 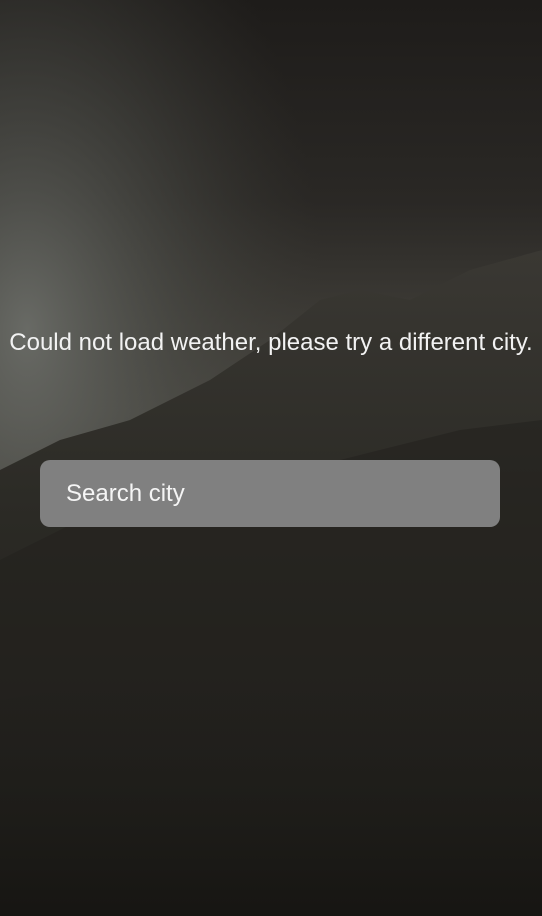 I want to click on search-city-input, so click(x=270, y=493).